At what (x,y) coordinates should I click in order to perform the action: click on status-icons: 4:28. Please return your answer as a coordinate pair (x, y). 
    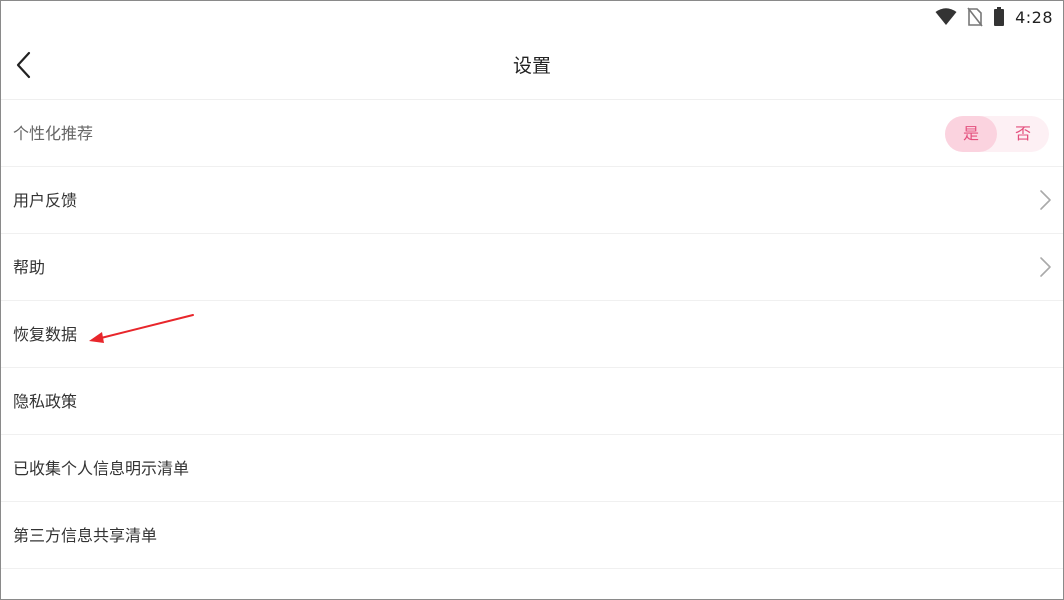
    Looking at the image, I should click on (989, 17).